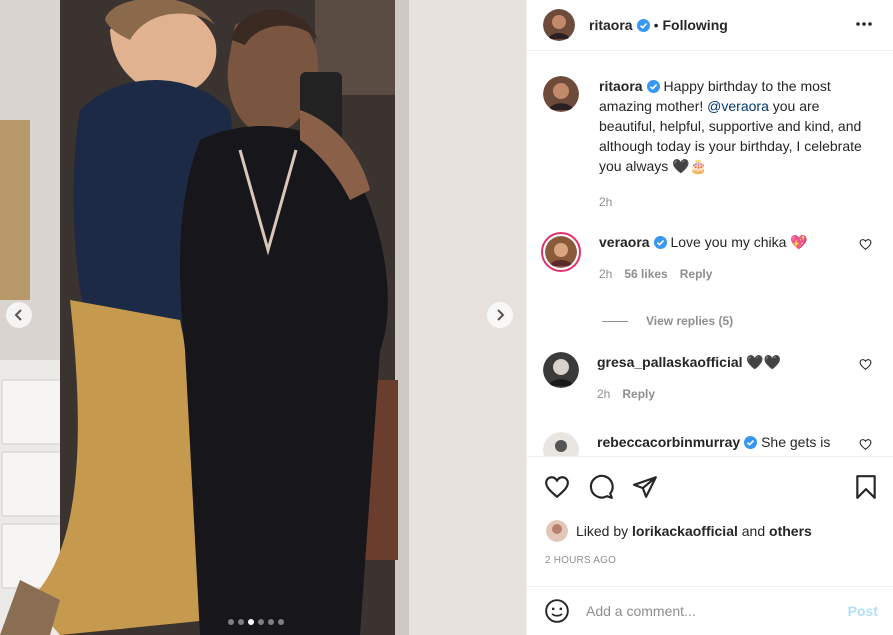 This screenshot has height=635, width=893. Describe the element at coordinates (645, 274) in the screenshot. I see `comment-likes: 56 likes` at that location.